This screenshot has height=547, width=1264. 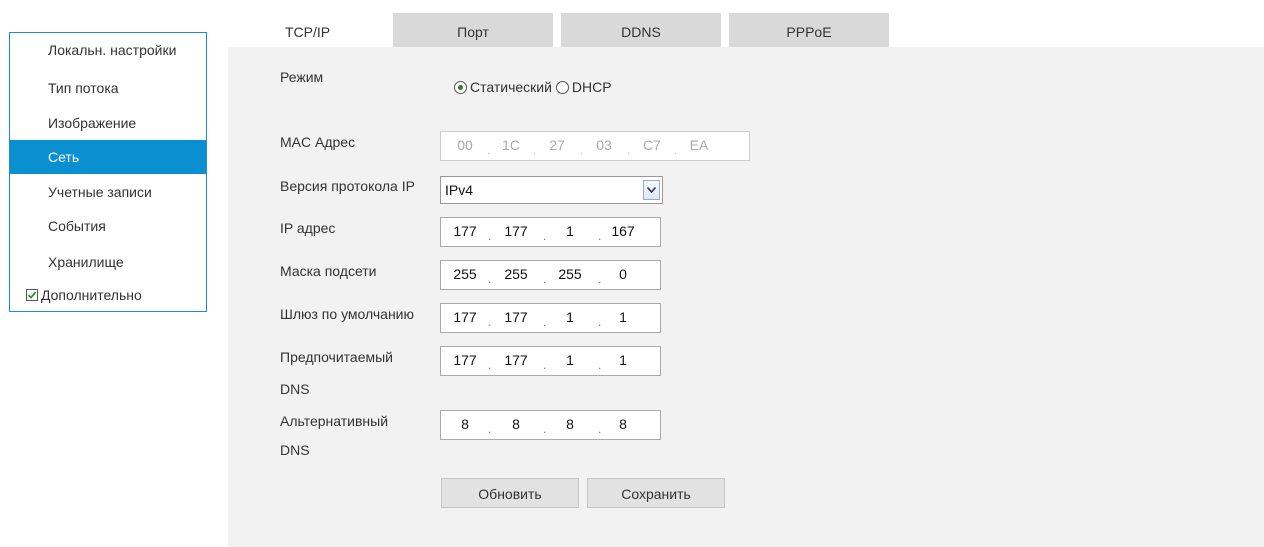 I want to click on mac-octet: EA, so click(x=699, y=145).